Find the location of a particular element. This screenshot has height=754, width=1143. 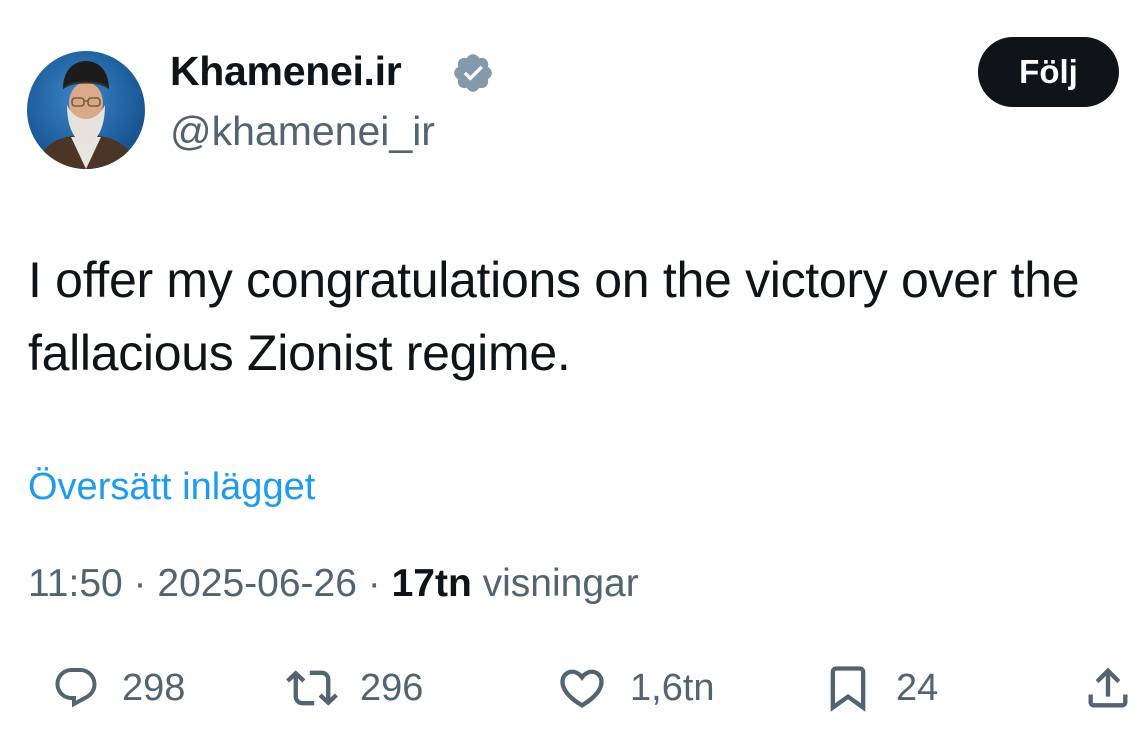

reply-count: 298 is located at coordinates (154, 687).